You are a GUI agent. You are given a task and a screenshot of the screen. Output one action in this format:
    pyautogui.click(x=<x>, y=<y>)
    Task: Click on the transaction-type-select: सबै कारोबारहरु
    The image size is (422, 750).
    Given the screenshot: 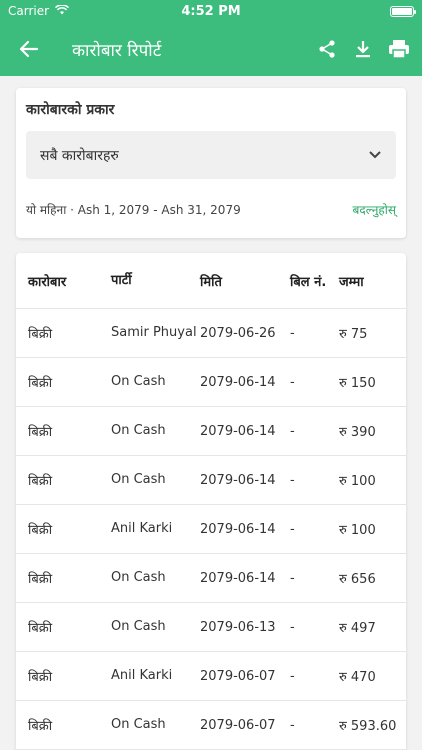 What is the action you would take?
    pyautogui.click(x=211, y=155)
    